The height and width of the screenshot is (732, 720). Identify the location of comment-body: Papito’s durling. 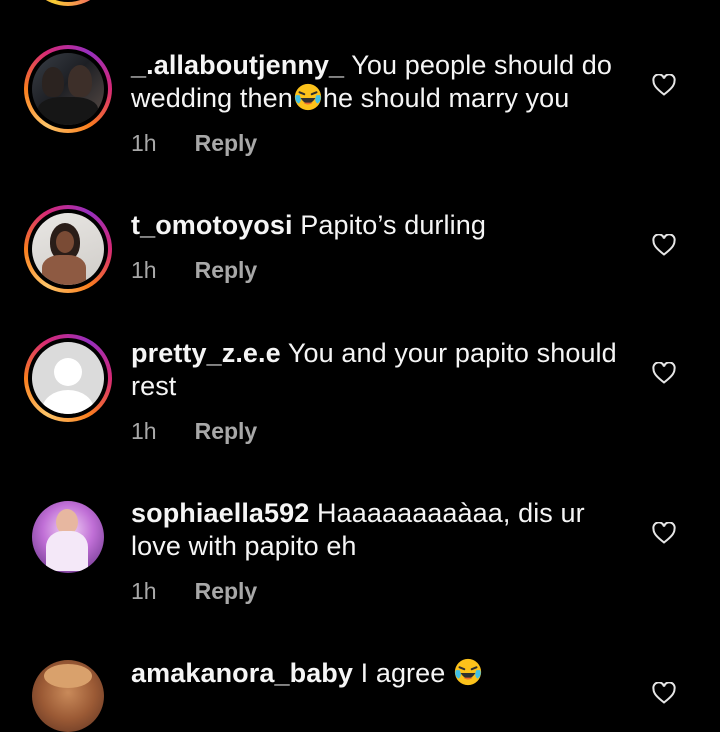
(393, 225).